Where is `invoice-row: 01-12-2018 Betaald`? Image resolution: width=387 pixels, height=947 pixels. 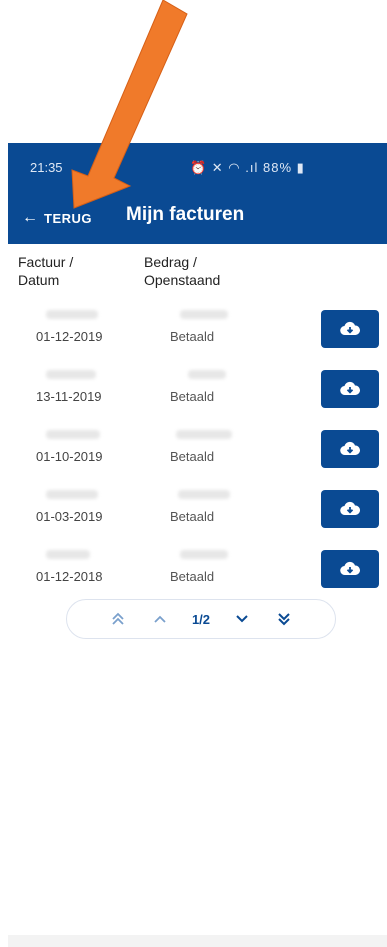
invoice-row: 01-12-2018 Betaald is located at coordinates (197, 577).